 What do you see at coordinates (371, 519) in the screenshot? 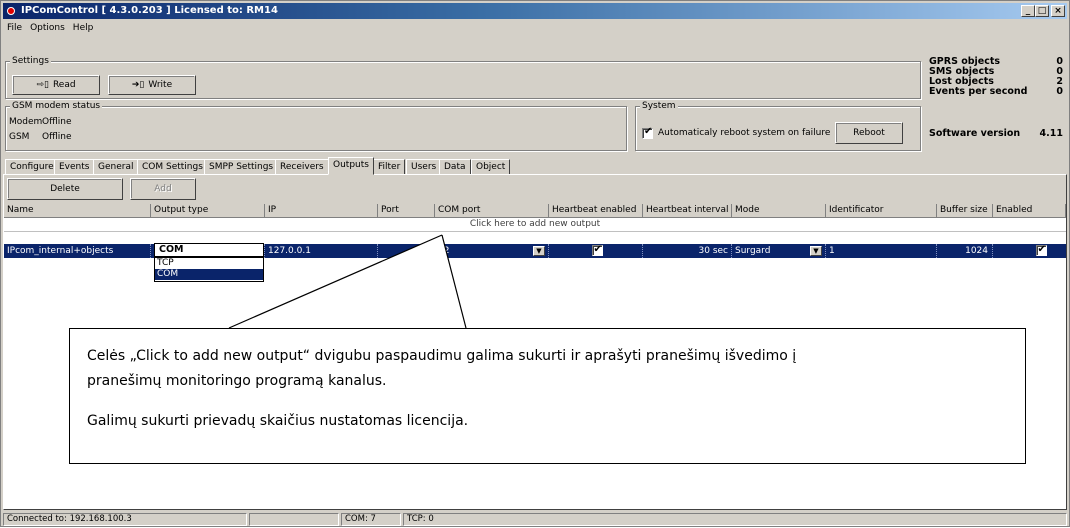
I see `status-com: COM: 7` at bounding box center [371, 519].